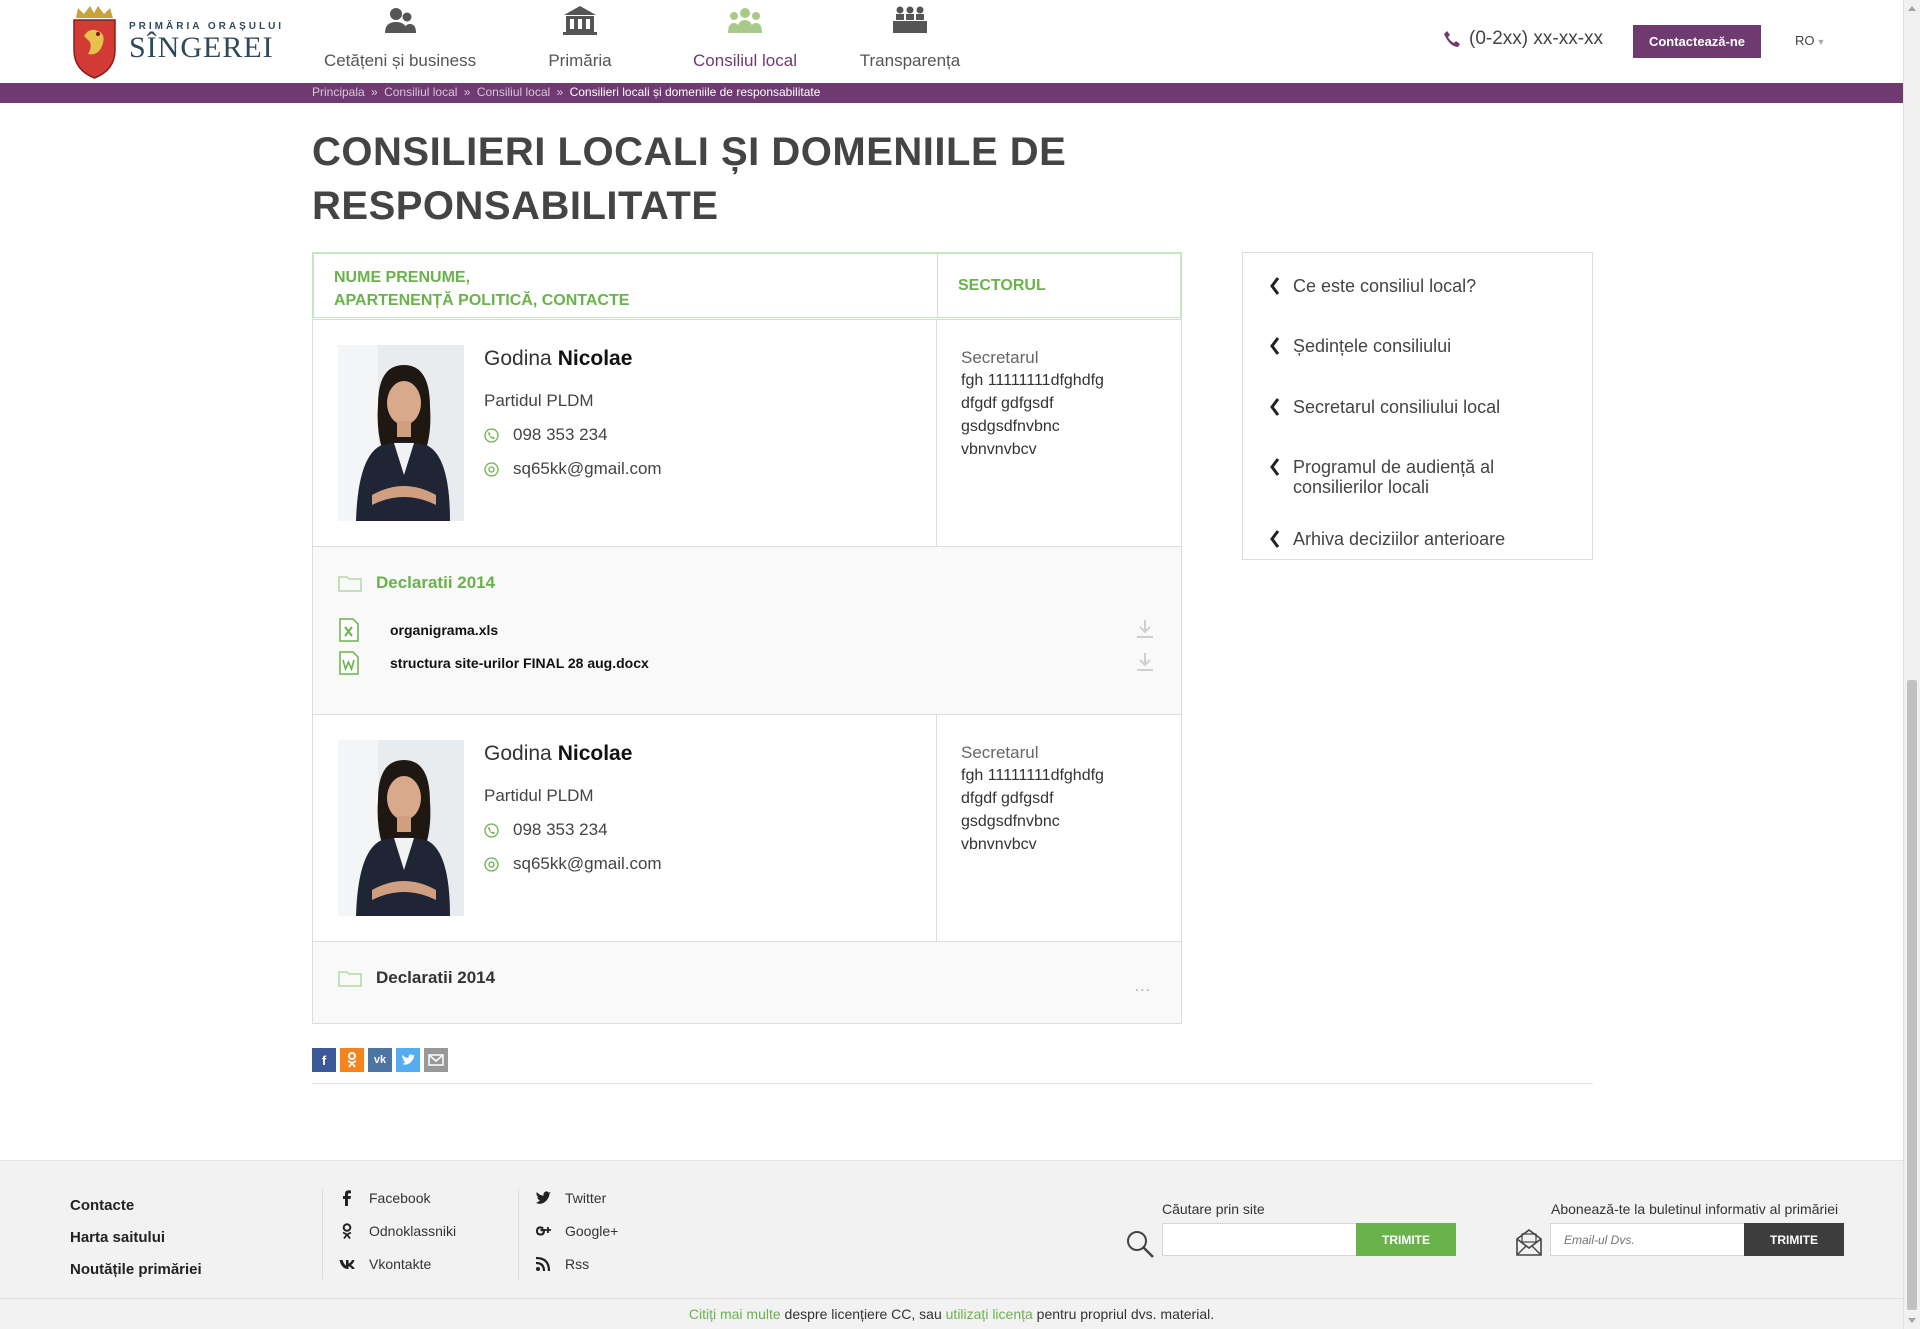 This screenshot has height=1329, width=1920. Describe the element at coordinates (1417, 346) in the screenshot. I see `sidebar-item-sessions: Ședințele consiliului` at that location.